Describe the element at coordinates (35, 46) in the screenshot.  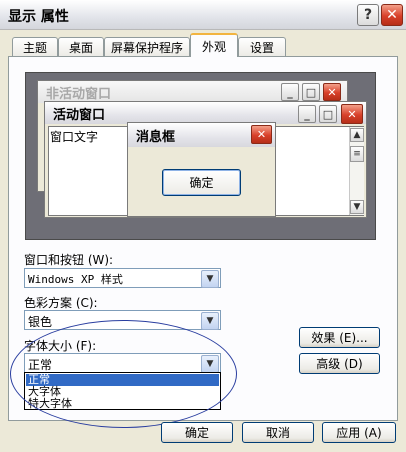
I see `tab-themes: 主题` at that location.